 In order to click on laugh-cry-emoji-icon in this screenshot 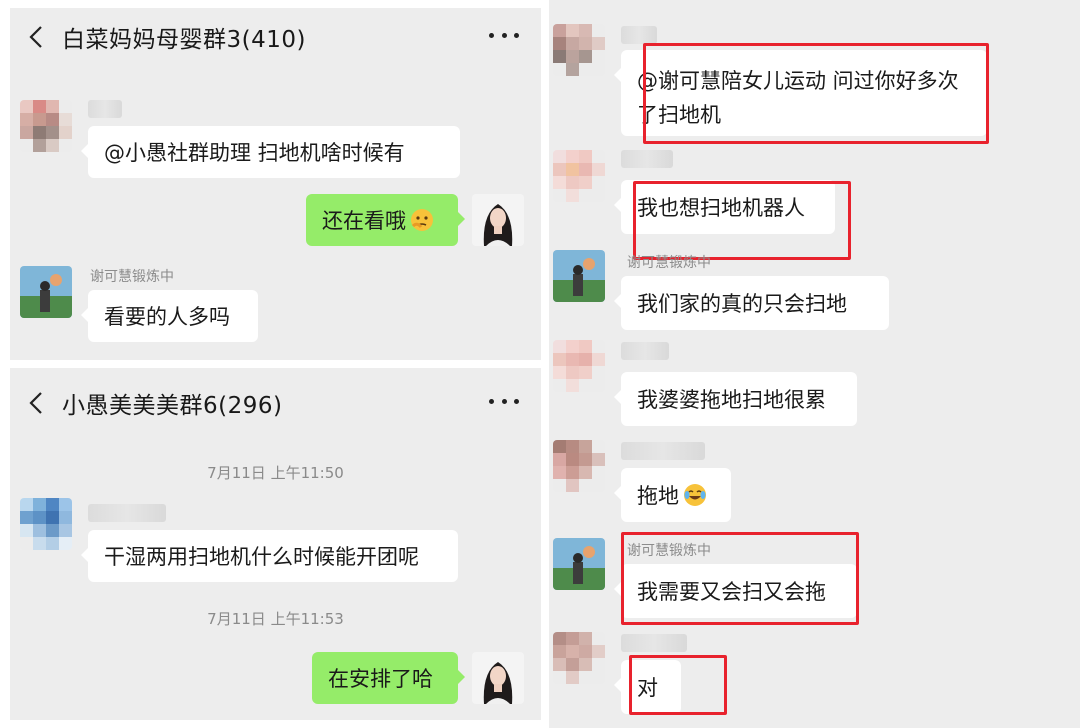, I will do `click(695, 495)`.